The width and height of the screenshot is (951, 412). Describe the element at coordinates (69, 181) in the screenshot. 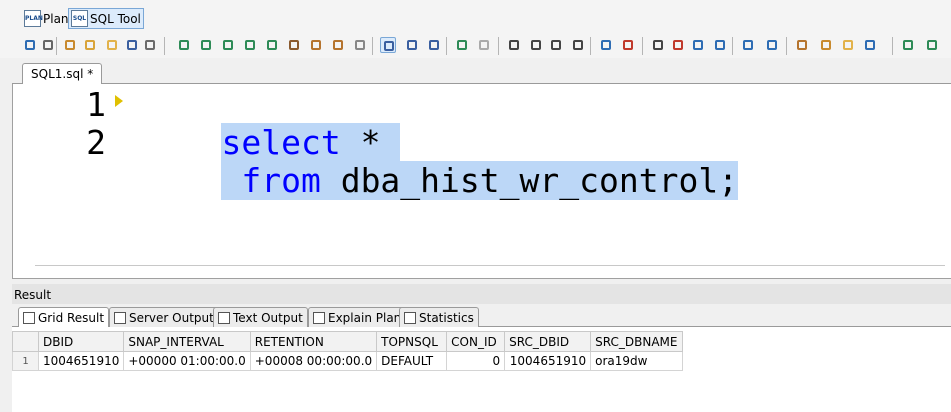

I see `line-number-gutter: 1 2` at that location.